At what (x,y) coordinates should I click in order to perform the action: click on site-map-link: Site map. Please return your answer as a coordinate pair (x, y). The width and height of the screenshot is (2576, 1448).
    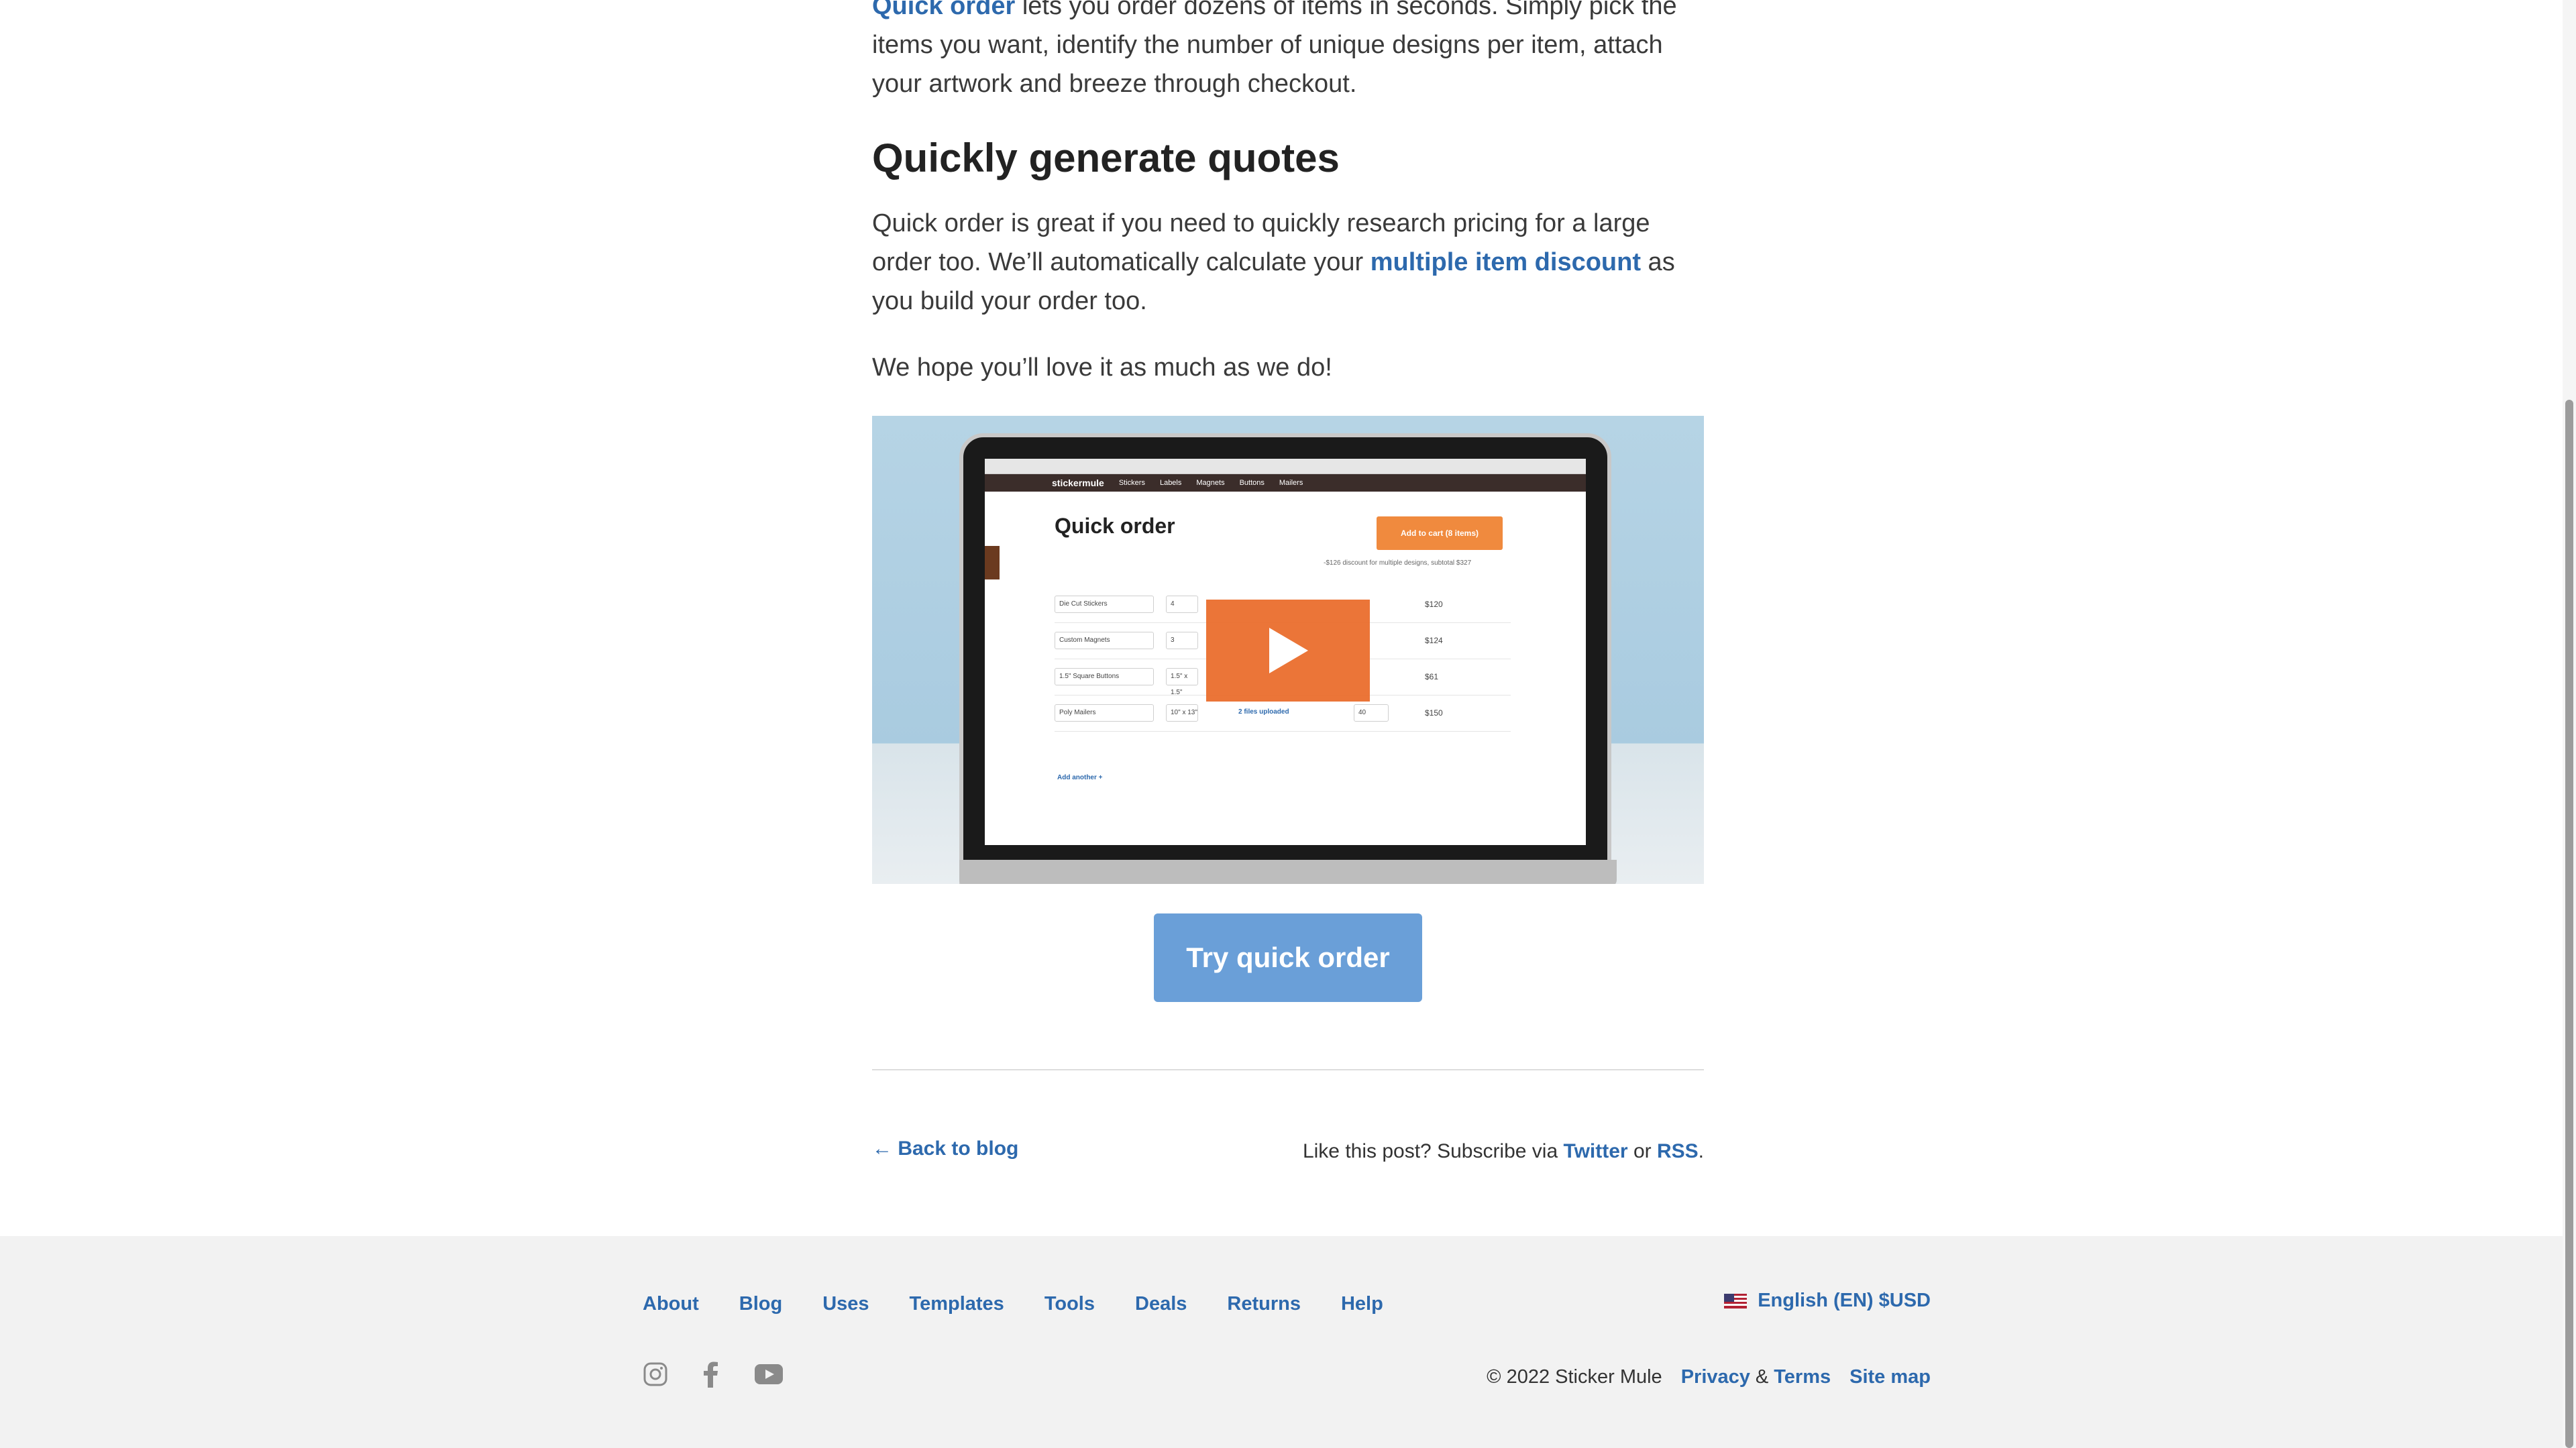
    Looking at the image, I should click on (1890, 1377).